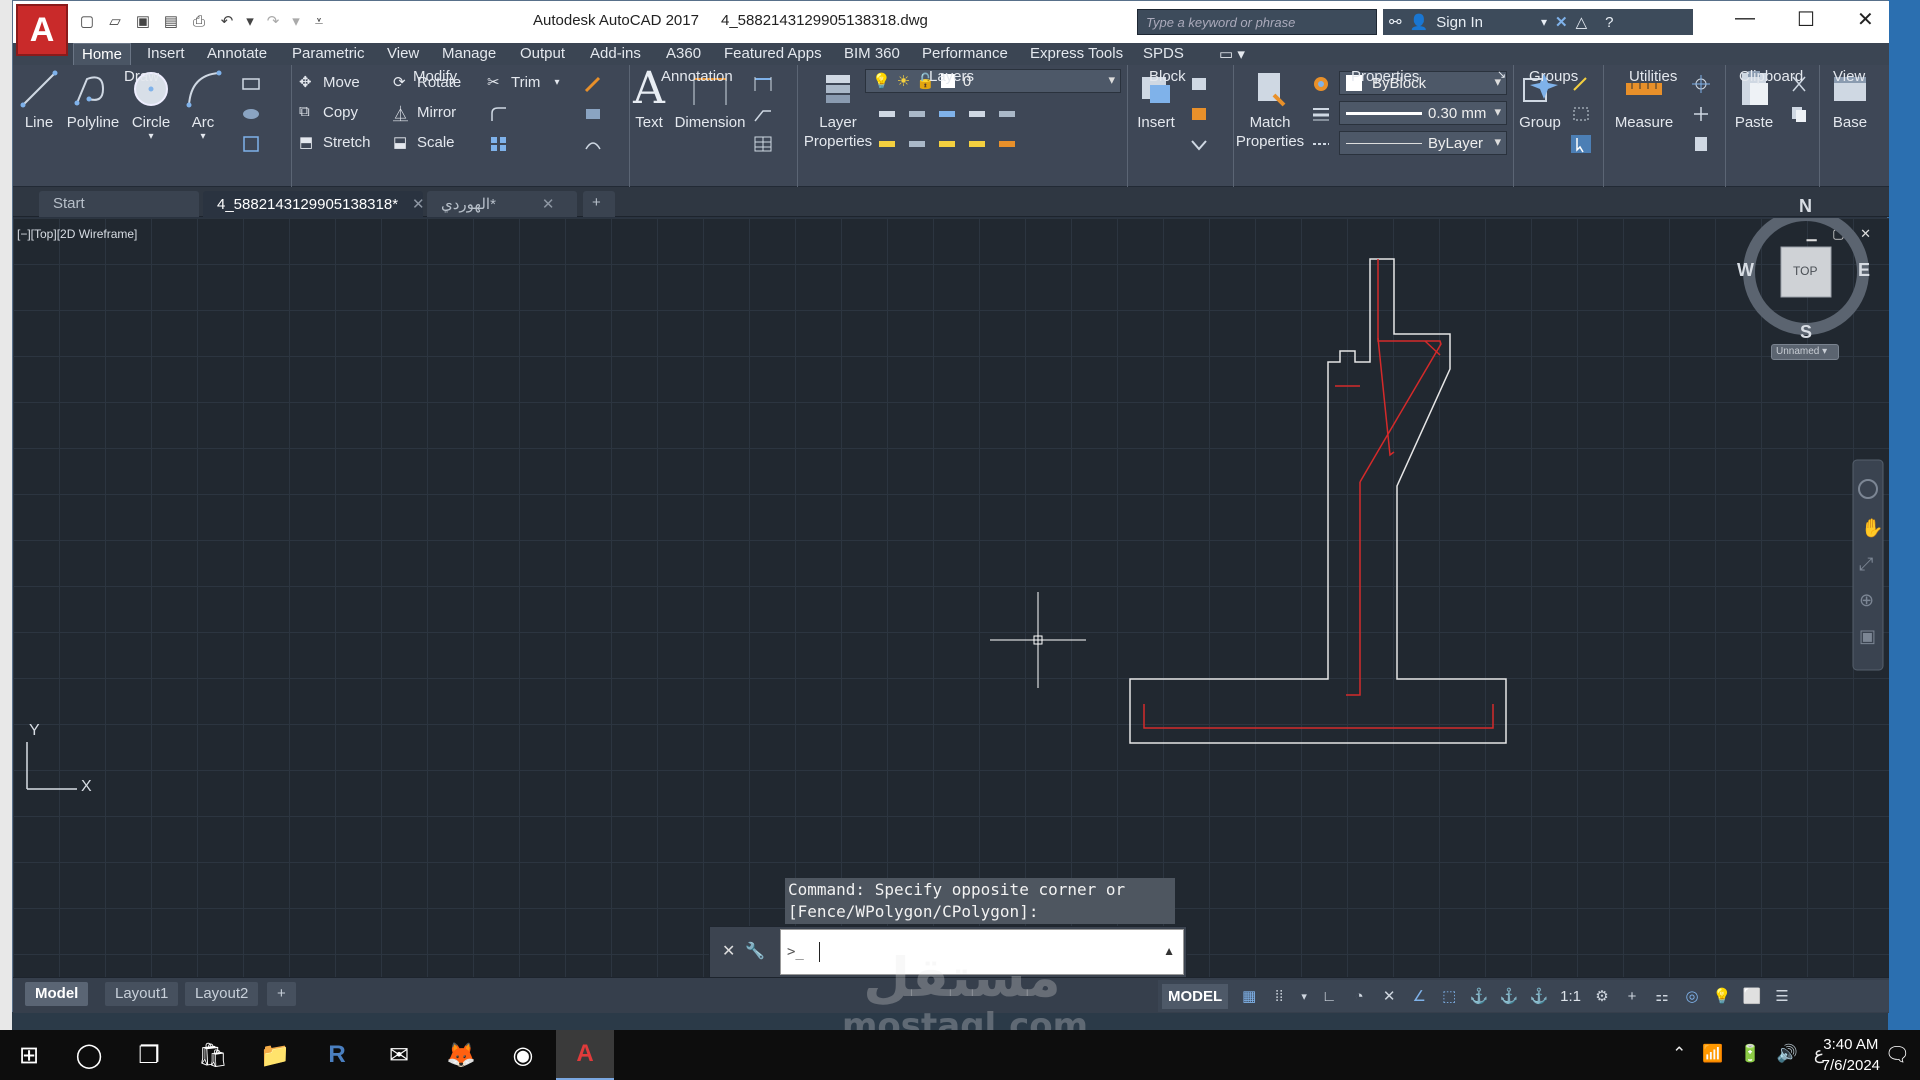 This screenshot has width=1920, height=1080. I want to click on circle-dropdown-icon: ▾, so click(151, 137).